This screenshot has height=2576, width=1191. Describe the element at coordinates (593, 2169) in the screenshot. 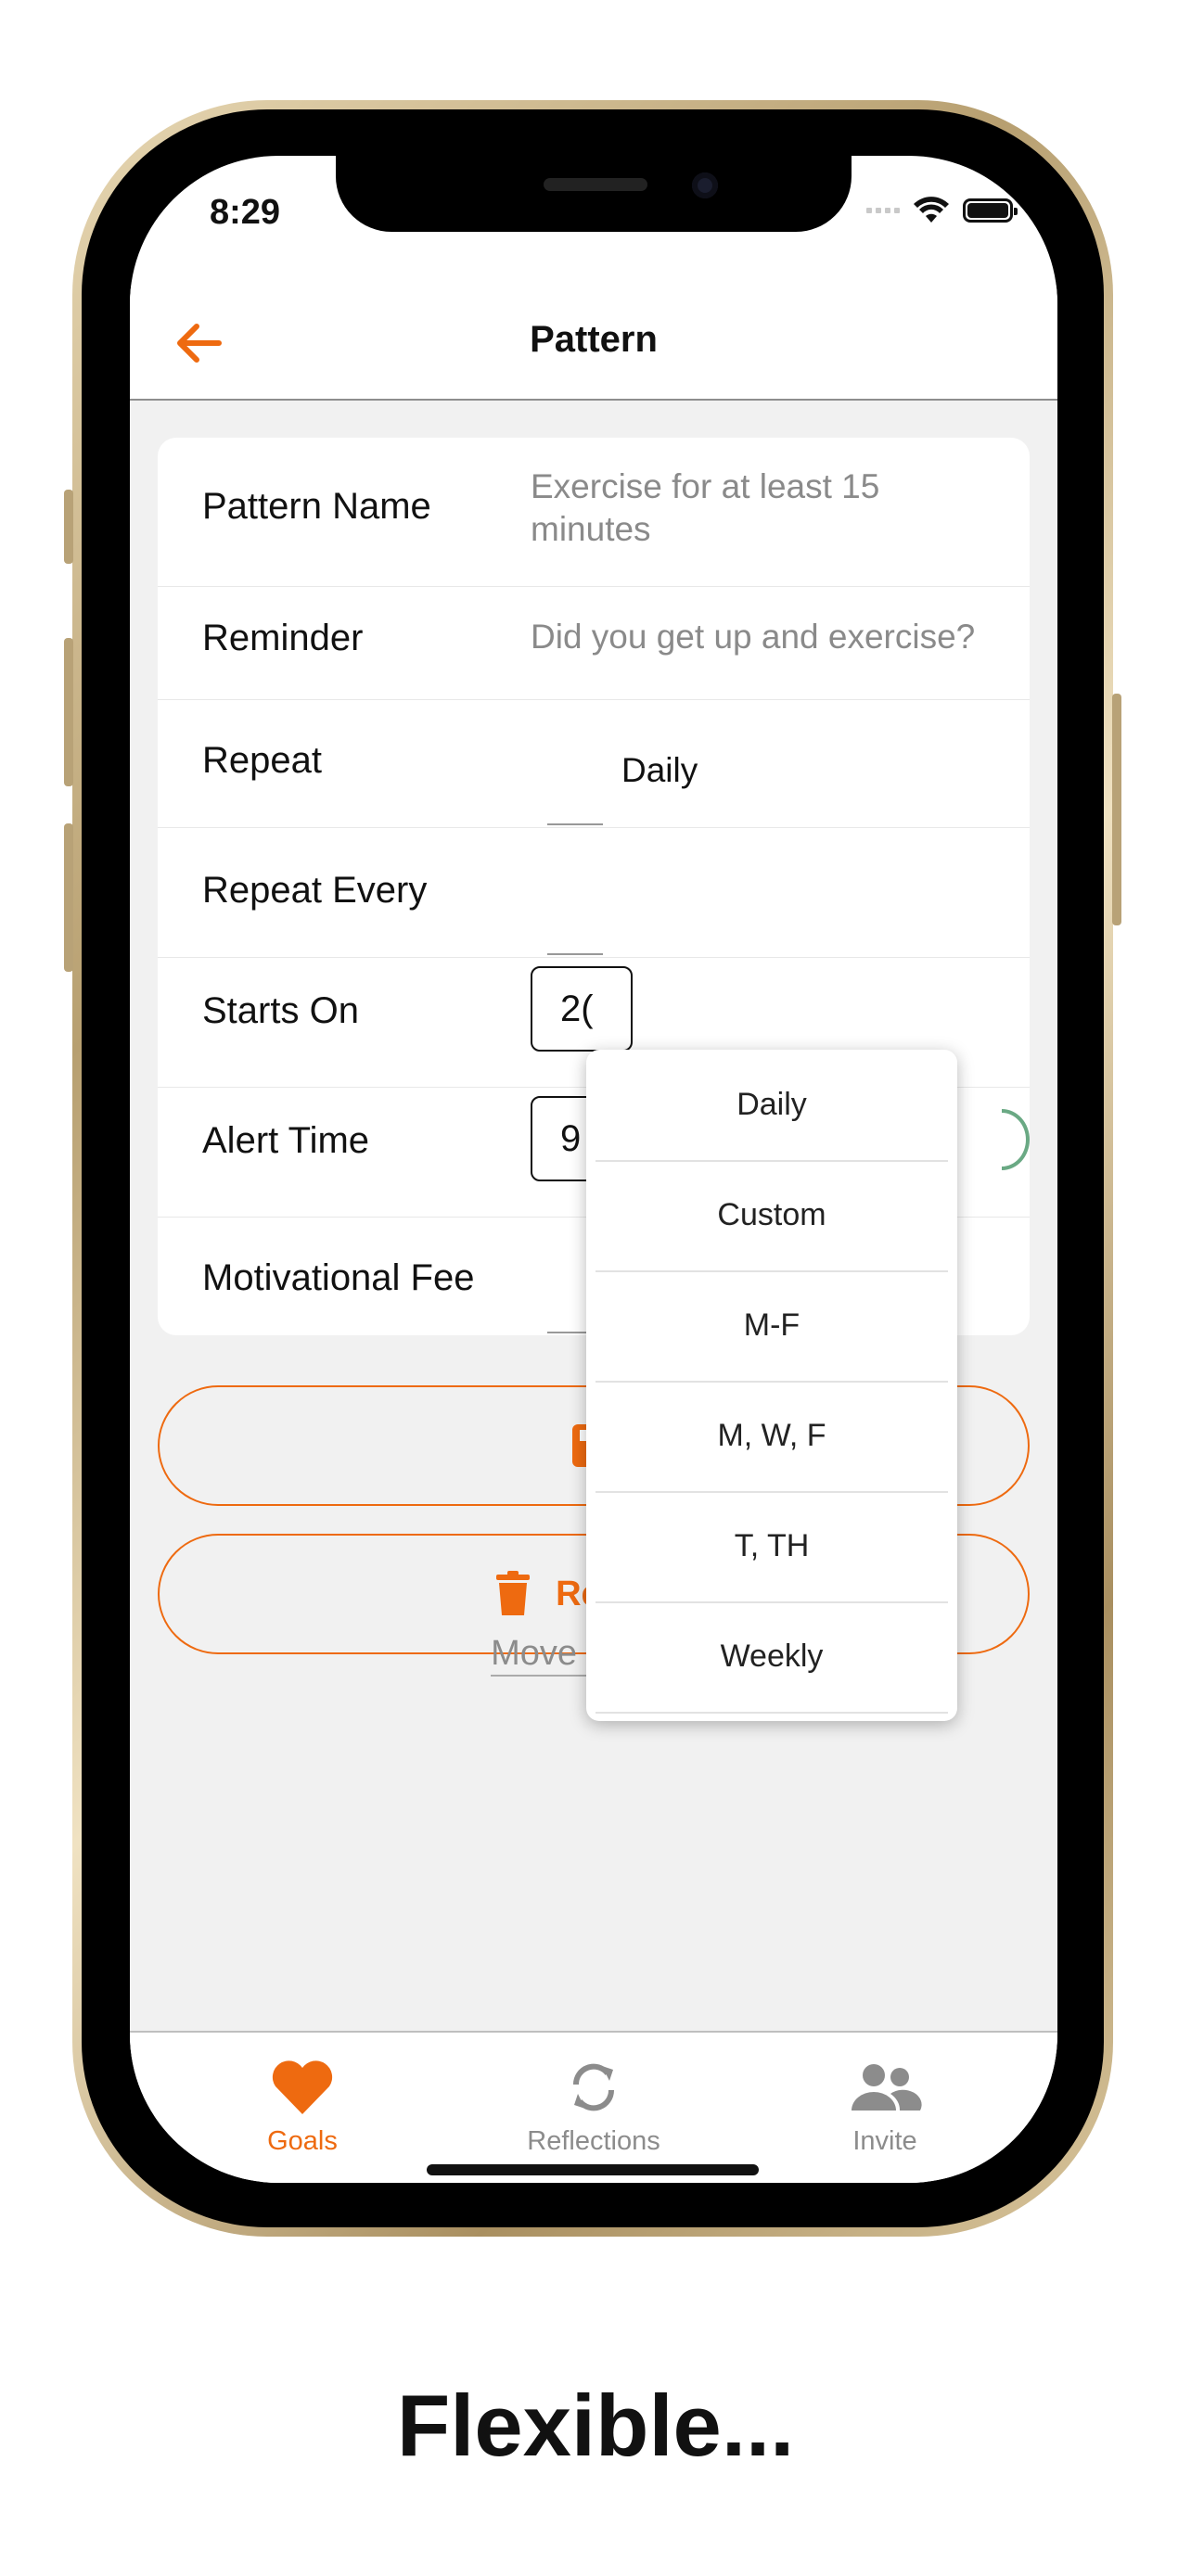

I see `home-indicator` at that location.